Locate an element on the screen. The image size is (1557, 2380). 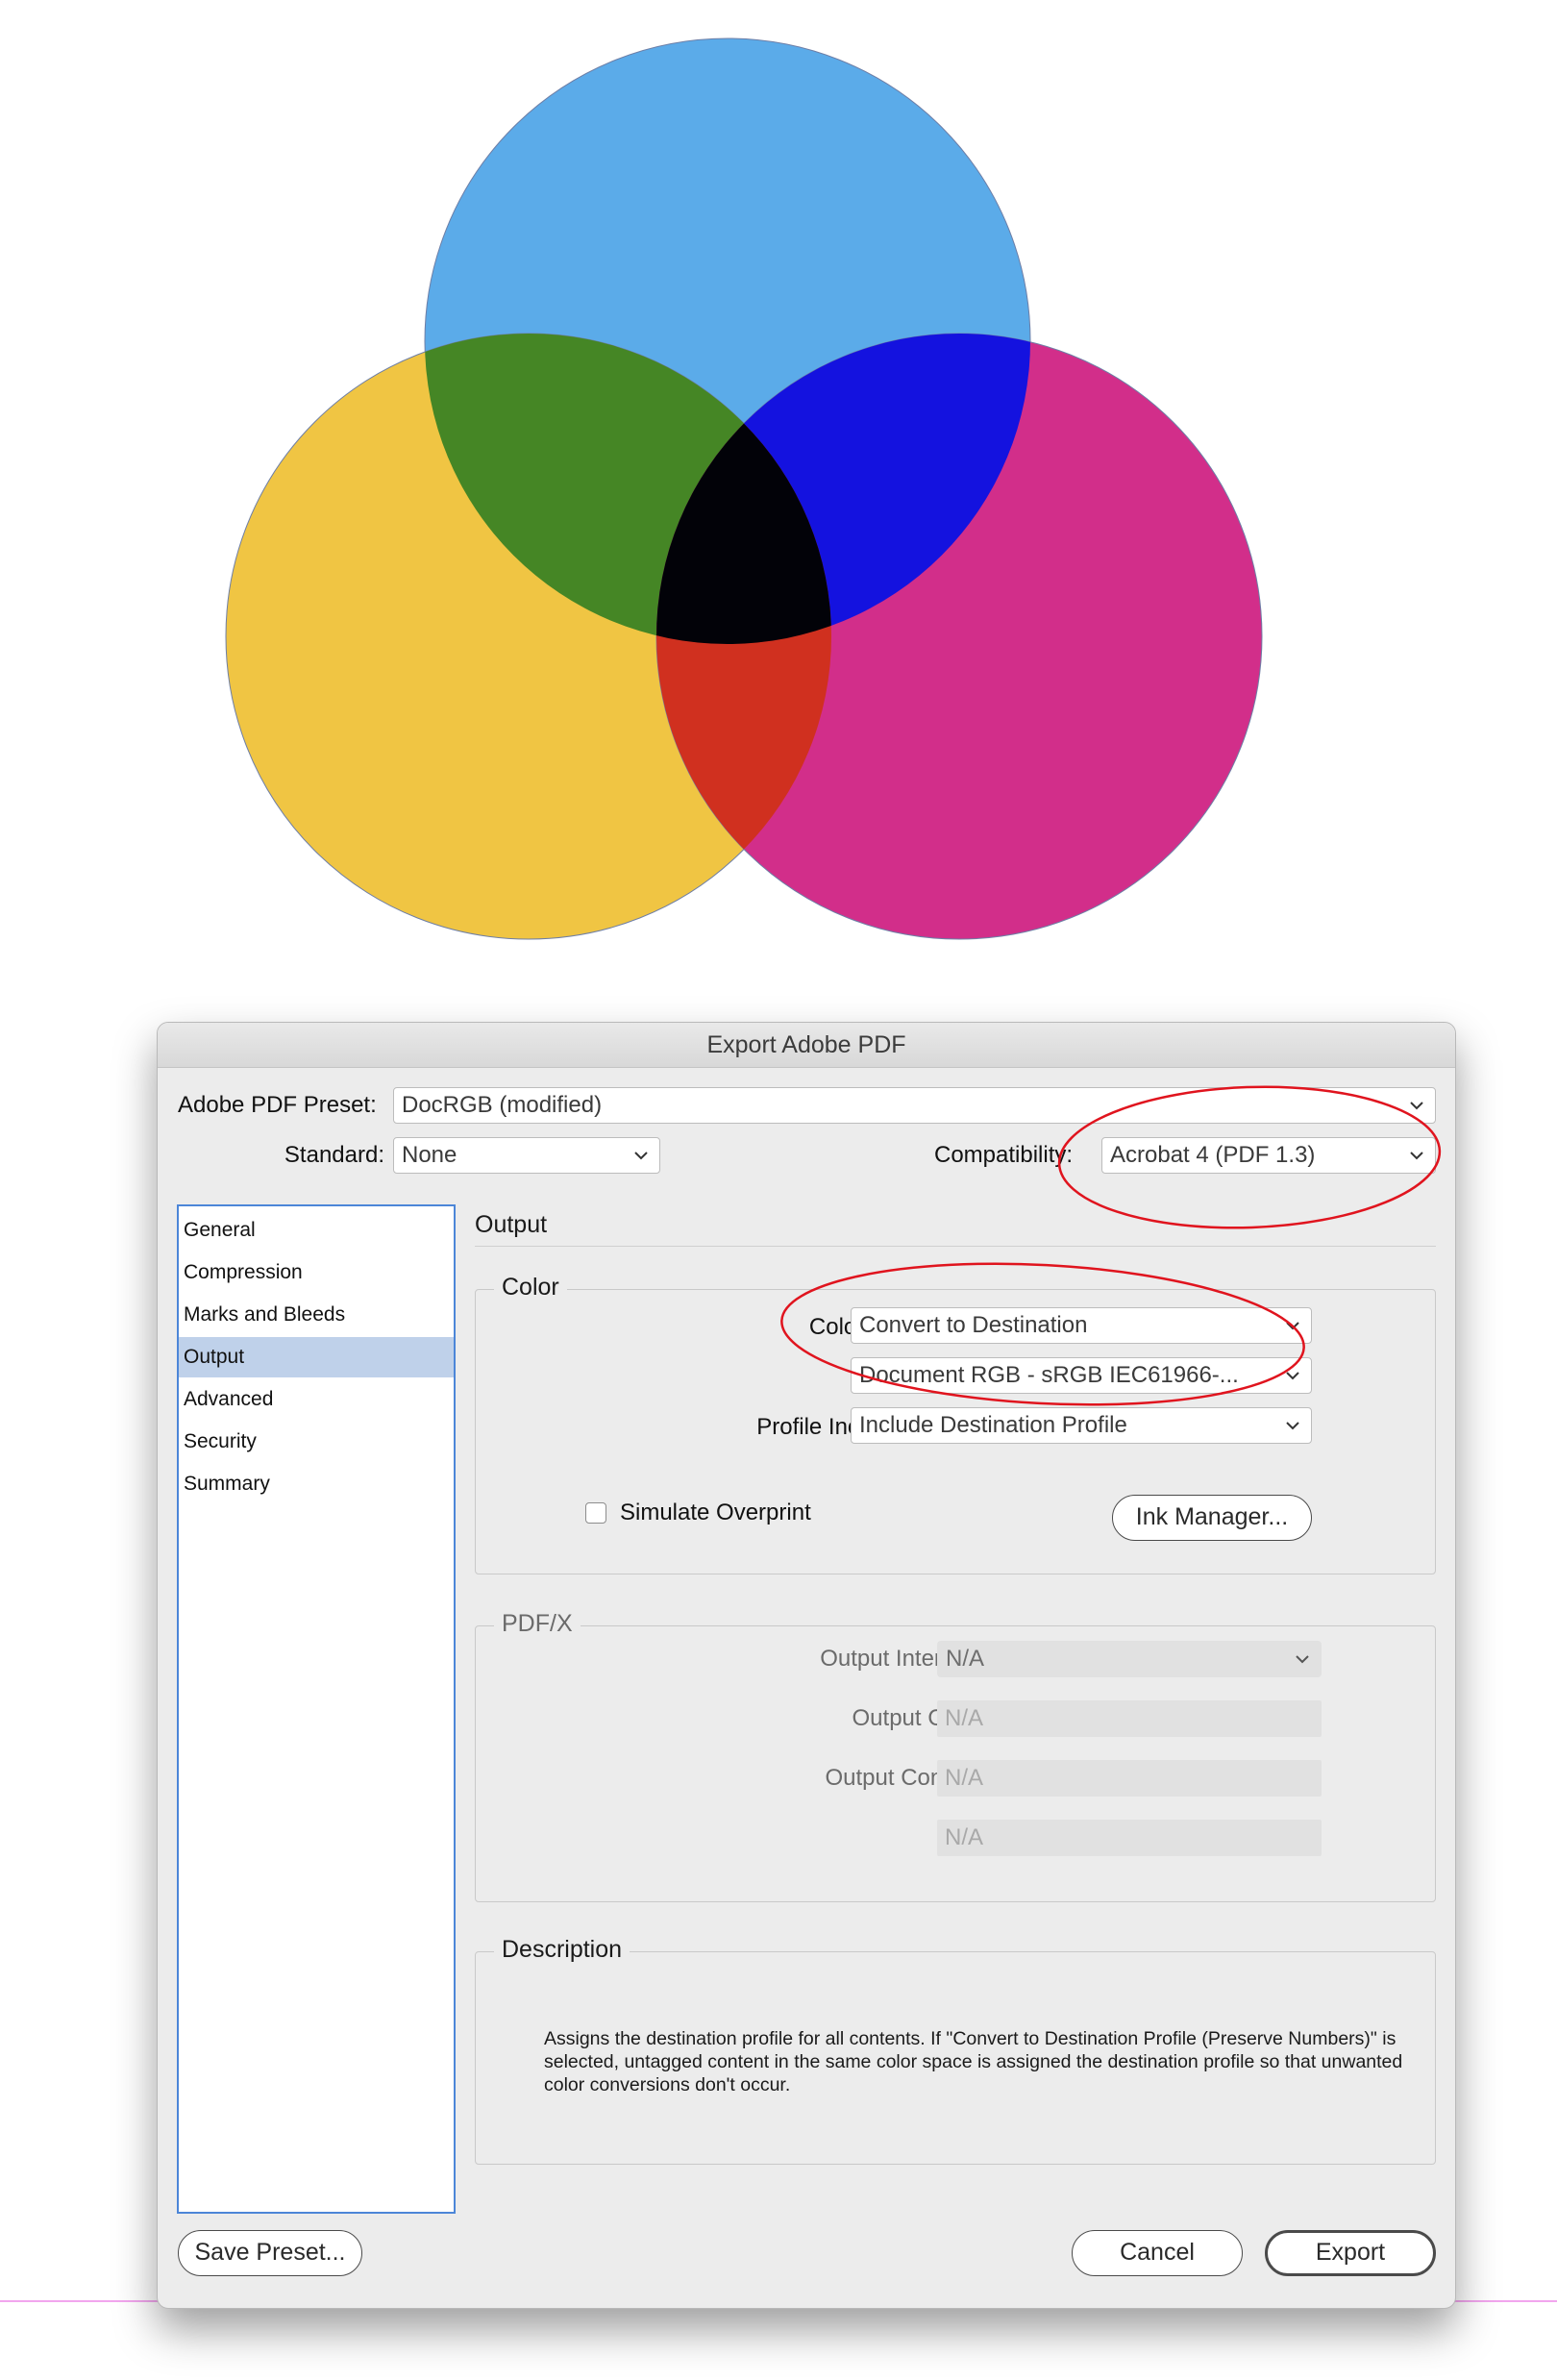
sidebar-item-security: Security is located at coordinates (316, 1442).